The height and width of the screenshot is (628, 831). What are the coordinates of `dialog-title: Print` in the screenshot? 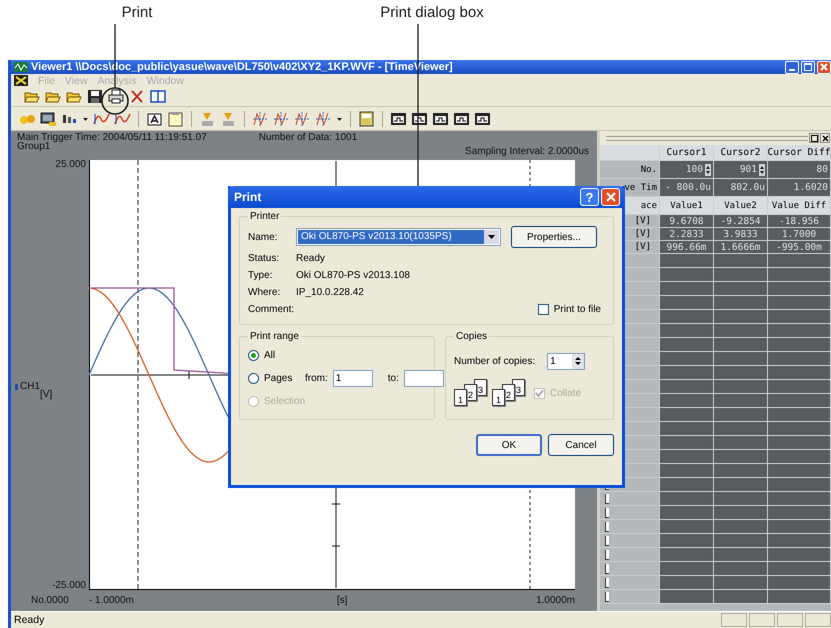 It's located at (248, 197).